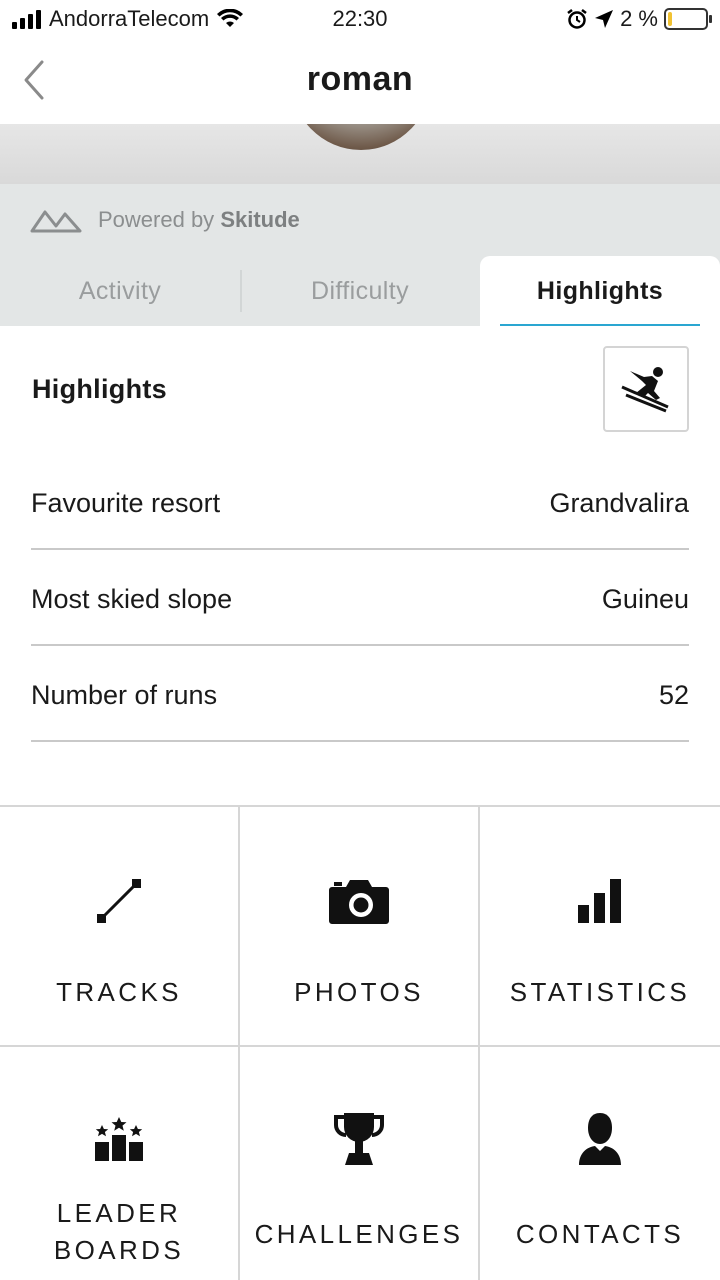 The height and width of the screenshot is (1280, 720). What do you see at coordinates (124, 694) in the screenshot?
I see `highlight-label: Number of runs` at bounding box center [124, 694].